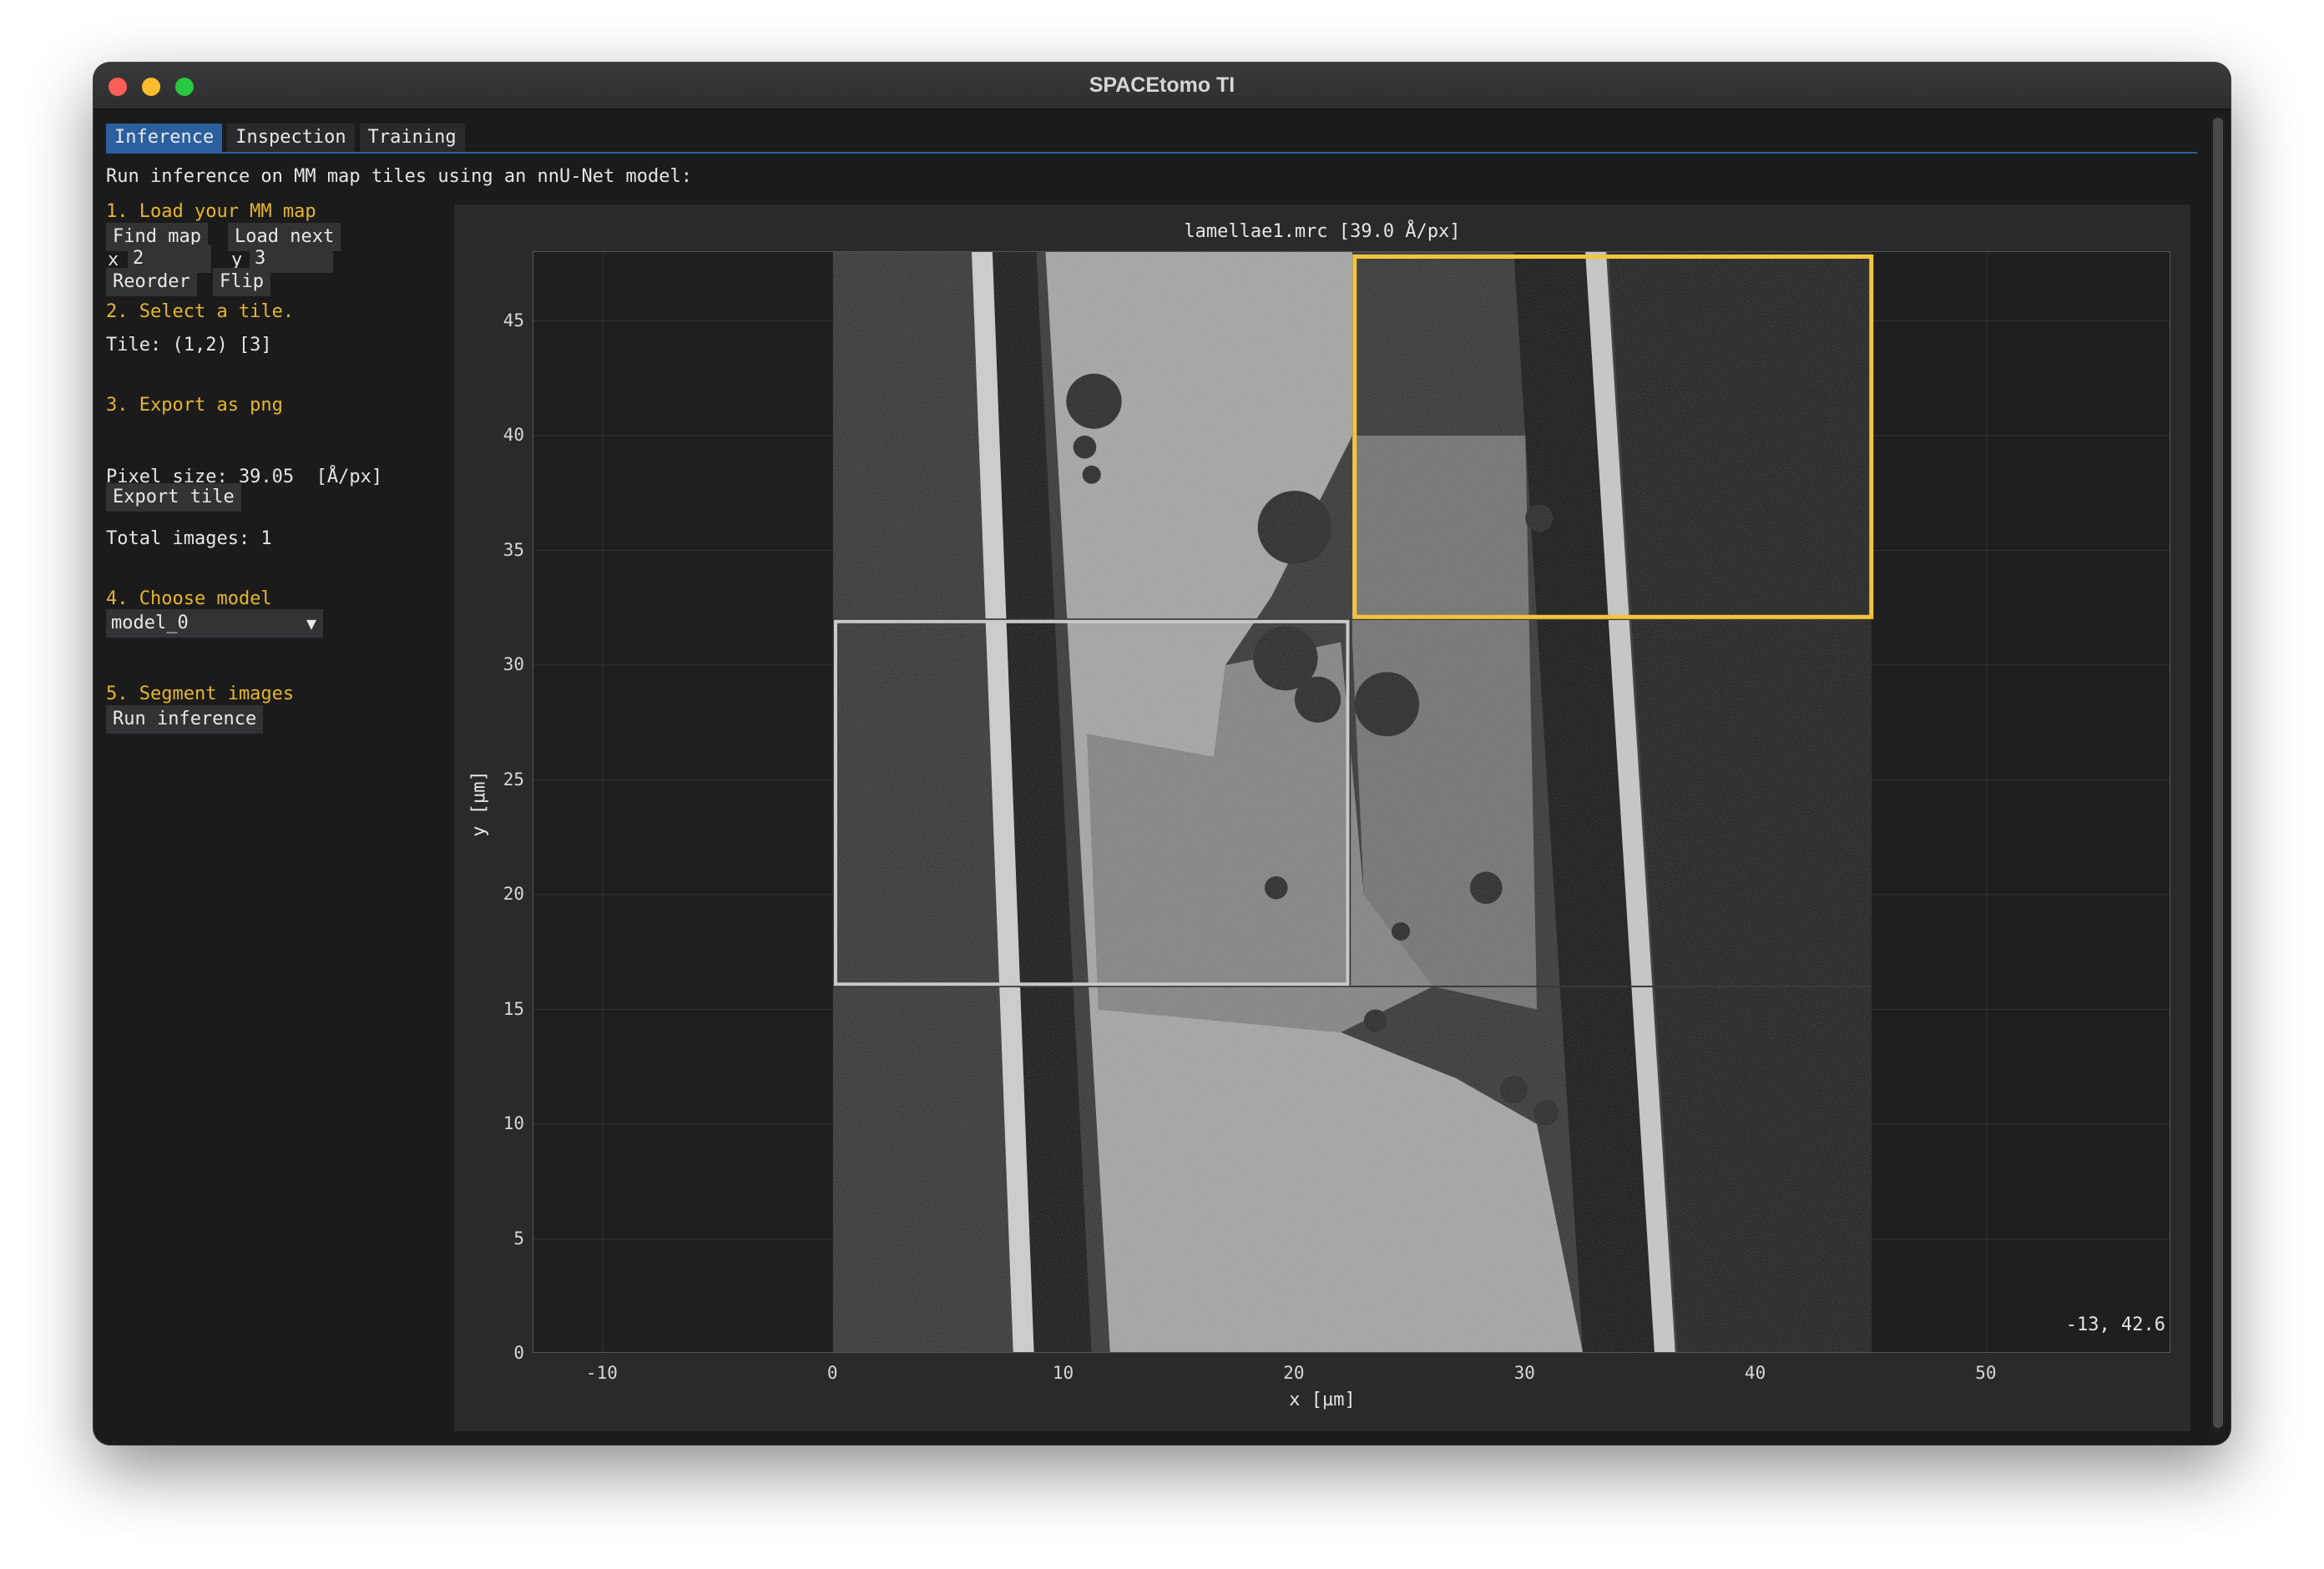 The width and height of the screenshot is (2324, 1569). I want to click on x-tick-label: 30, so click(1524, 1373).